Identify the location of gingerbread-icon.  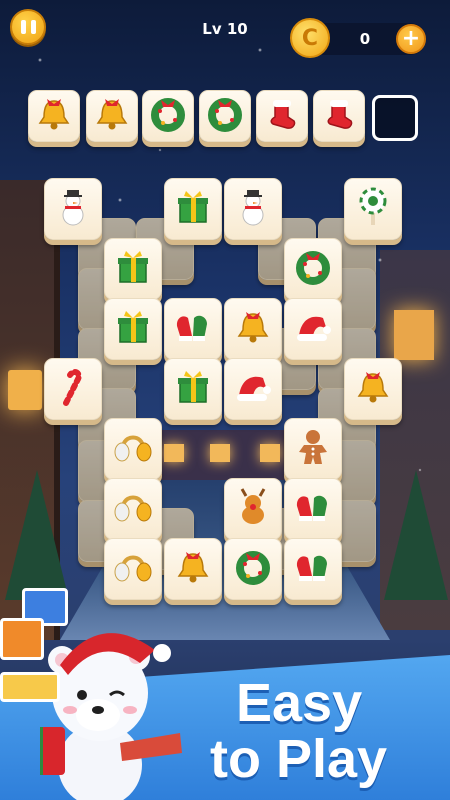
(313, 449).